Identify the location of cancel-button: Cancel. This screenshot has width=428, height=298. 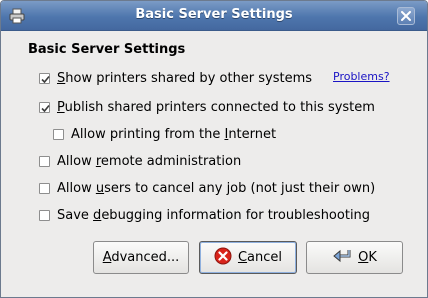
(248, 257).